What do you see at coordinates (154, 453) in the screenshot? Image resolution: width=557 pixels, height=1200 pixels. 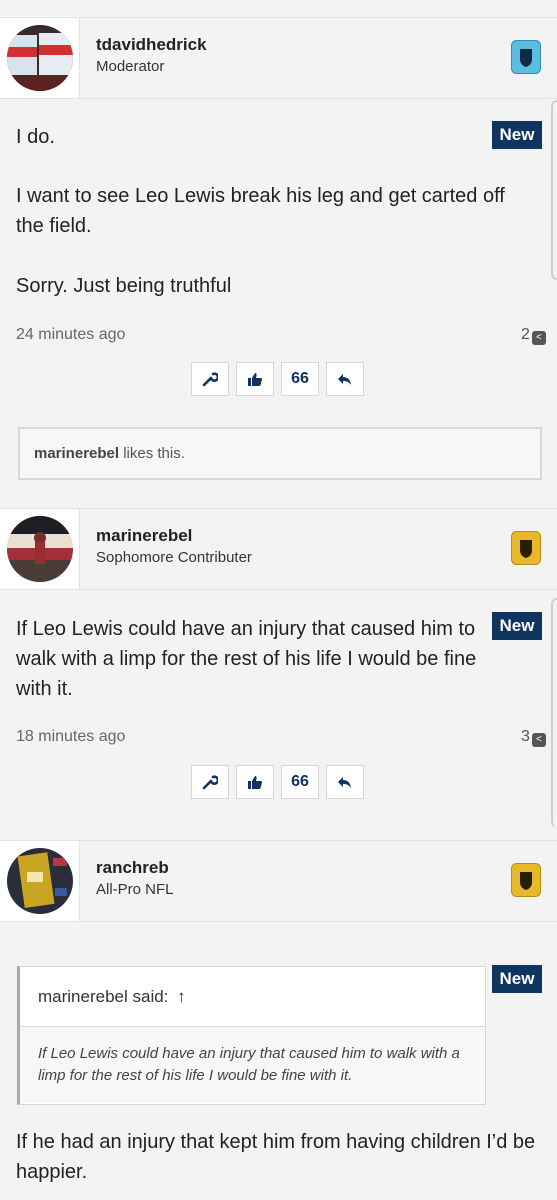 I see `likes-text: likes this.` at bounding box center [154, 453].